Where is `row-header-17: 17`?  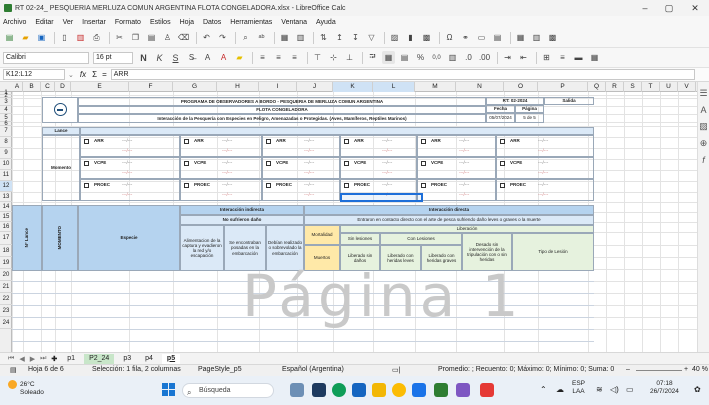
row-header-17: 17 is located at coordinates (6, 238).